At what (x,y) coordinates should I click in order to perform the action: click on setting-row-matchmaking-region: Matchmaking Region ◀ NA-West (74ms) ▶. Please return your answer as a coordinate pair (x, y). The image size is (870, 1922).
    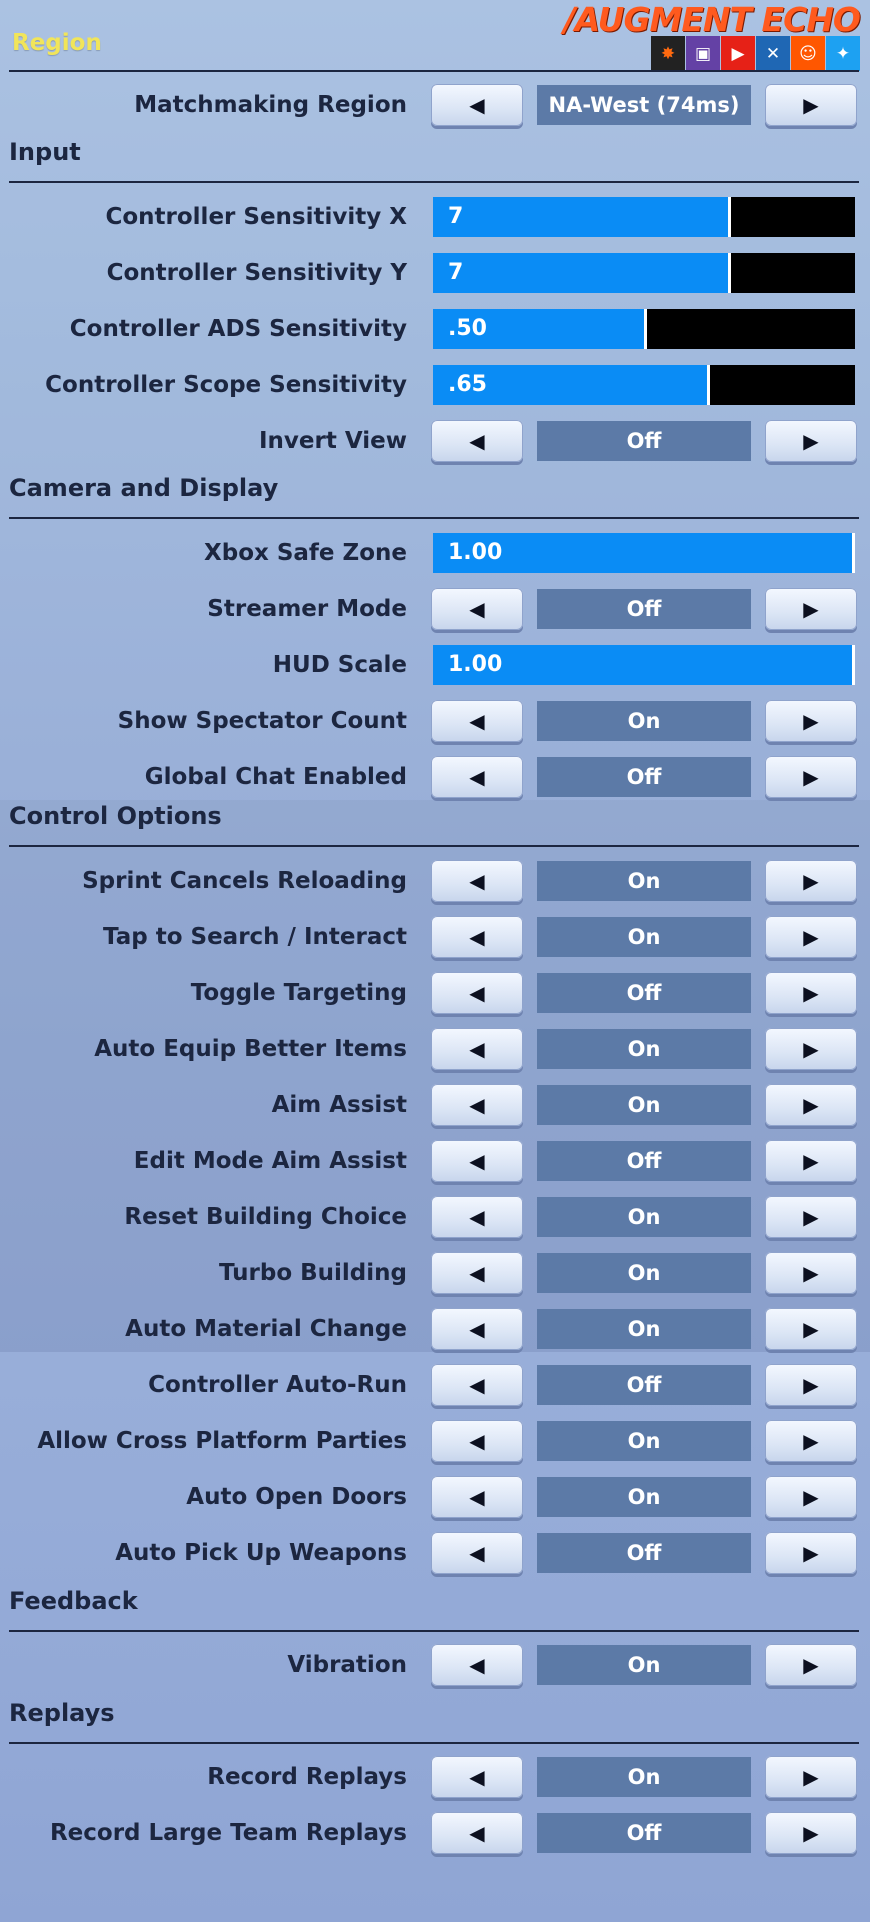
    Looking at the image, I should click on (435, 105).